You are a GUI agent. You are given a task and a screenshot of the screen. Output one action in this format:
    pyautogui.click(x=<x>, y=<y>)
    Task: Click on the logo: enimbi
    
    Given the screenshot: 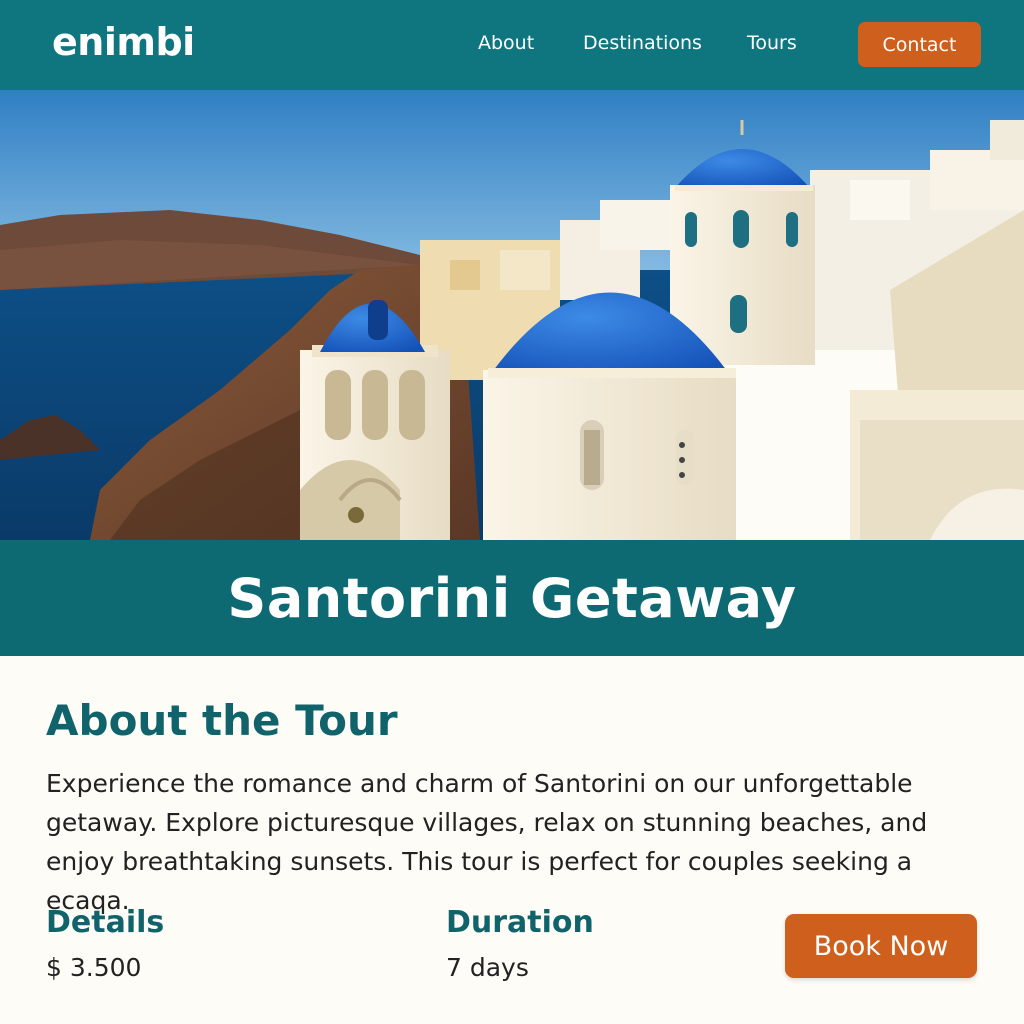 What is the action you would take?
    pyautogui.click(x=123, y=42)
    